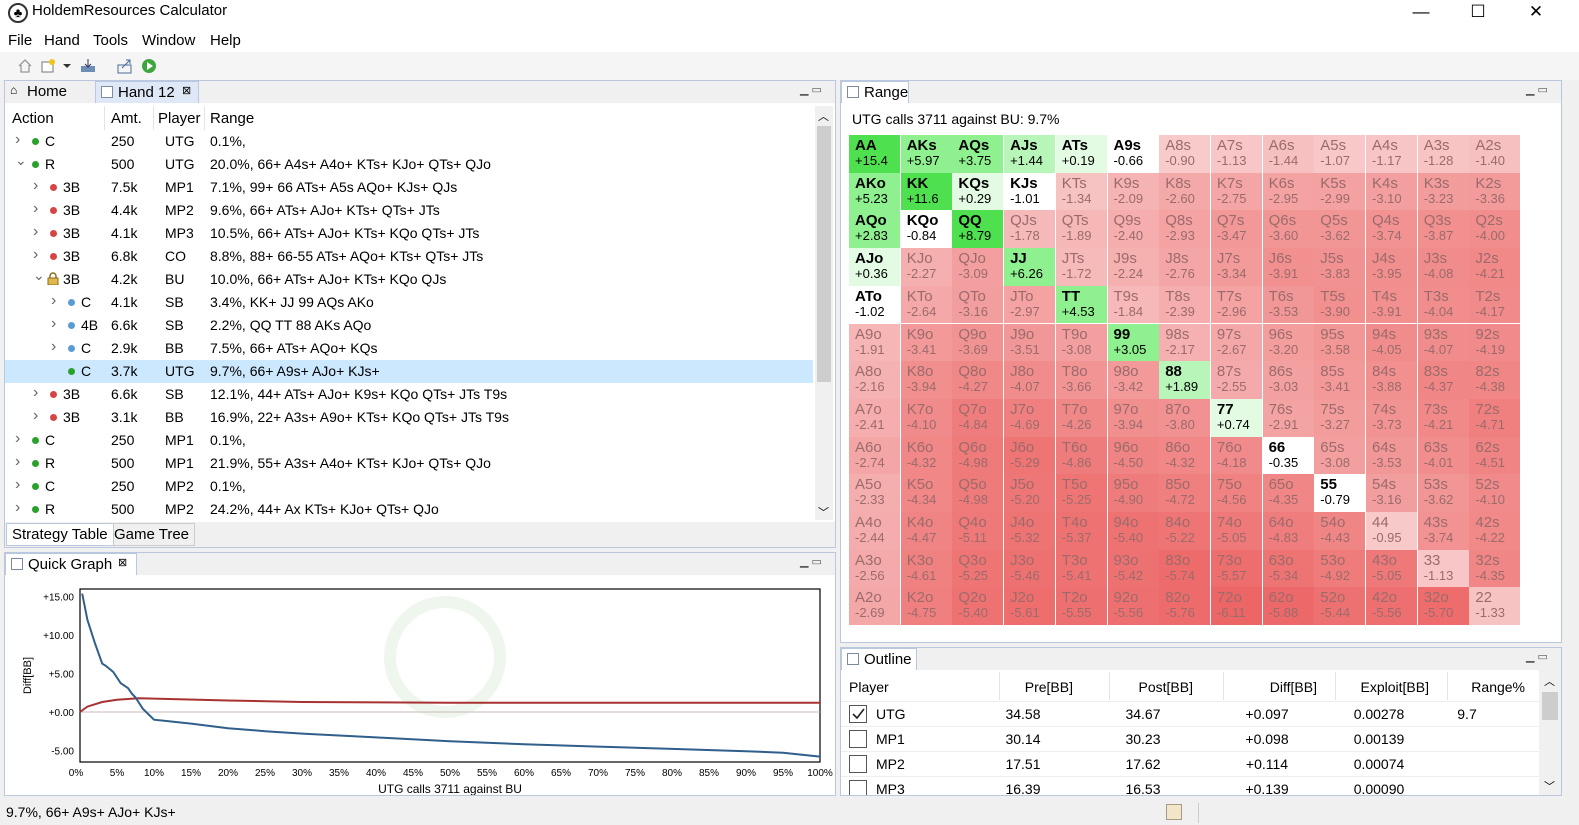 The height and width of the screenshot is (825, 1579). I want to click on hand-cell: A3o -2.56, so click(874, 568).